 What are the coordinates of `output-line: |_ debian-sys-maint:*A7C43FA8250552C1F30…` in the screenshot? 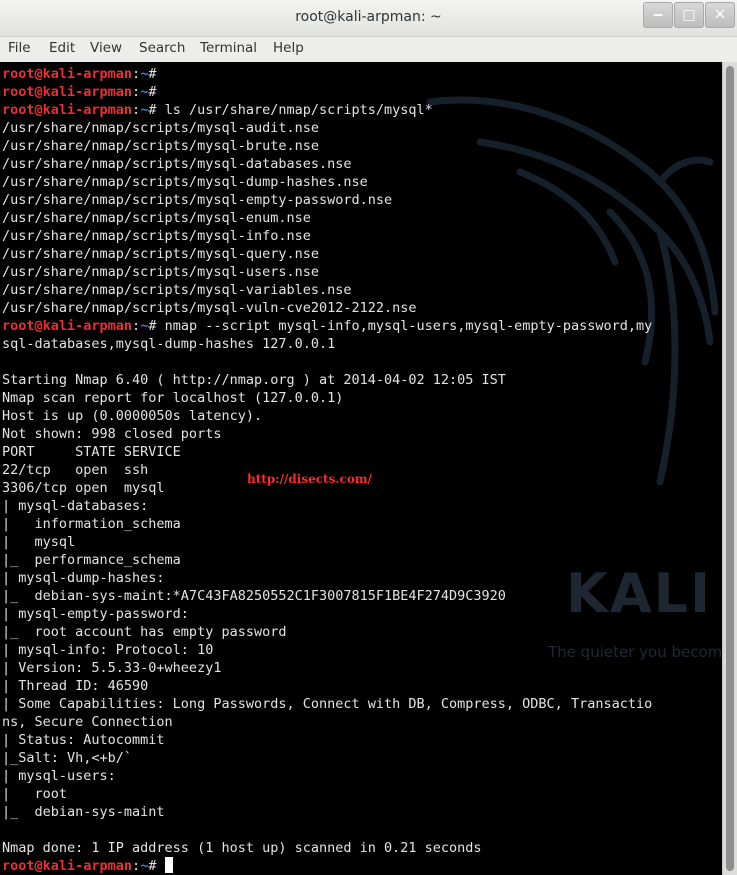 It's located at (254, 596).